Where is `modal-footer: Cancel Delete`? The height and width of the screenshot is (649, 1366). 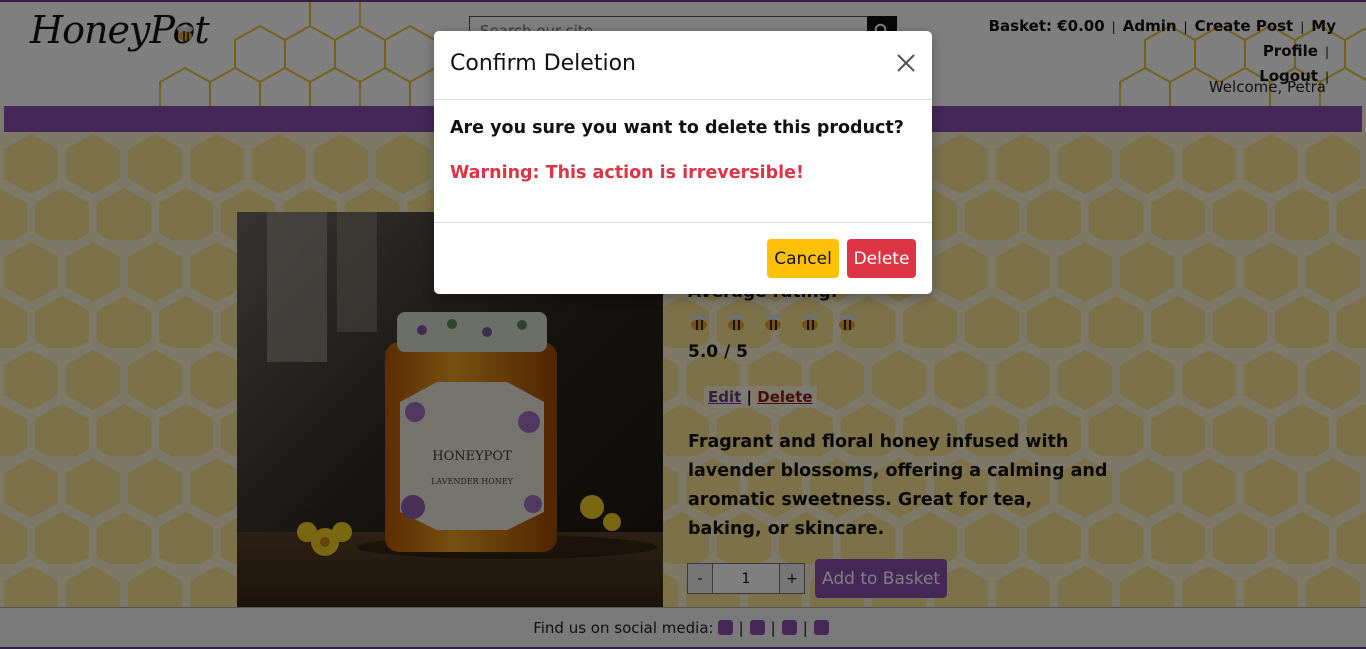 modal-footer: Cancel Delete is located at coordinates (683, 258).